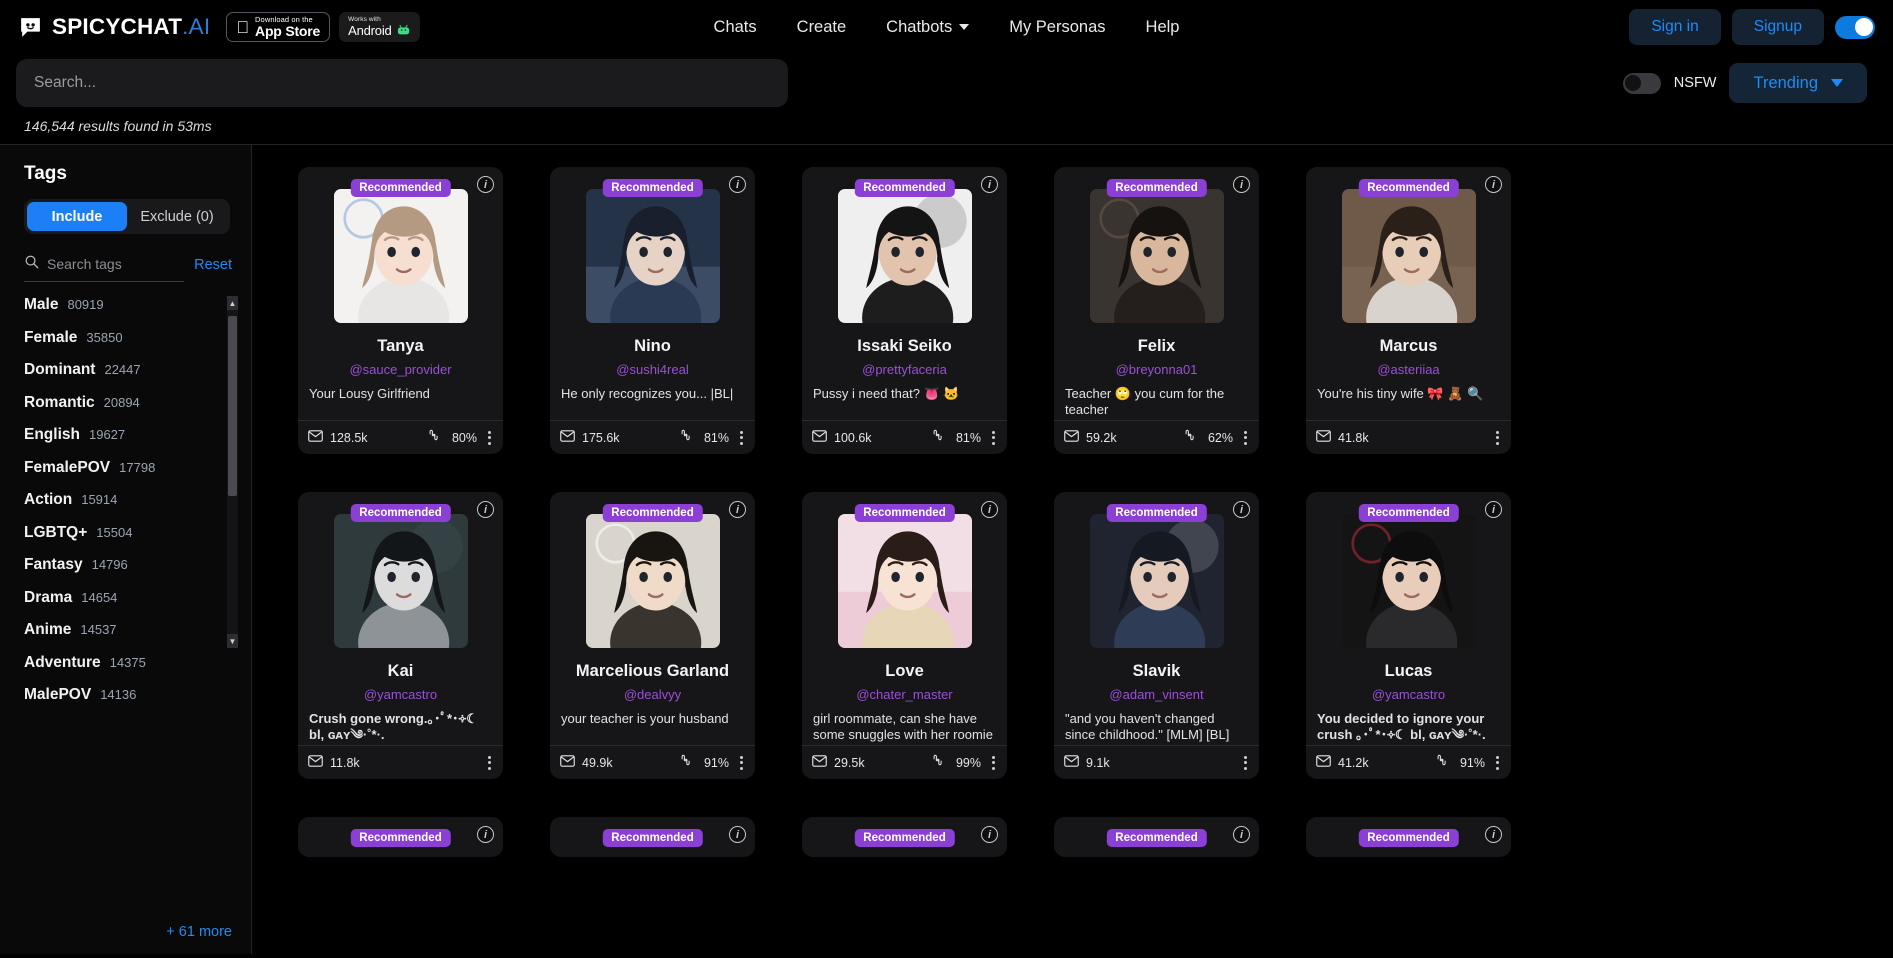 Image resolution: width=1893 pixels, height=958 pixels. What do you see at coordinates (652, 369) in the screenshot?
I see `character-handle: @sushi4real` at bounding box center [652, 369].